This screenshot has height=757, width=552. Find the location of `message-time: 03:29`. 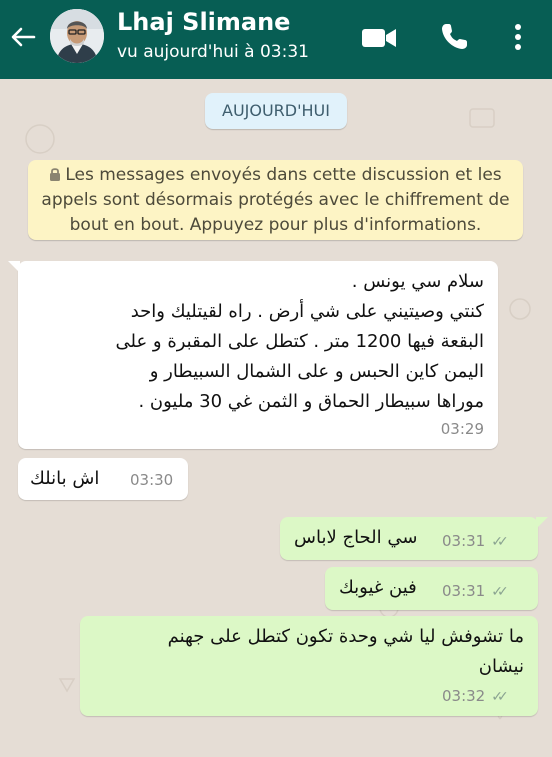

message-time: 03:29 is located at coordinates (462, 429).